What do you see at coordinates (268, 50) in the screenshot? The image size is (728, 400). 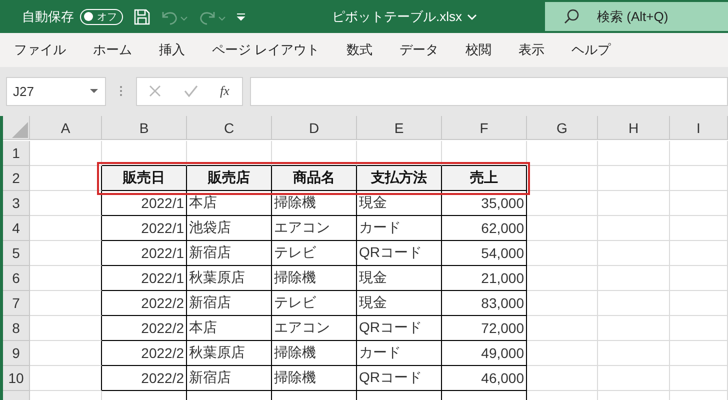 I see `ribbon-tab: ページ レイアウト` at bounding box center [268, 50].